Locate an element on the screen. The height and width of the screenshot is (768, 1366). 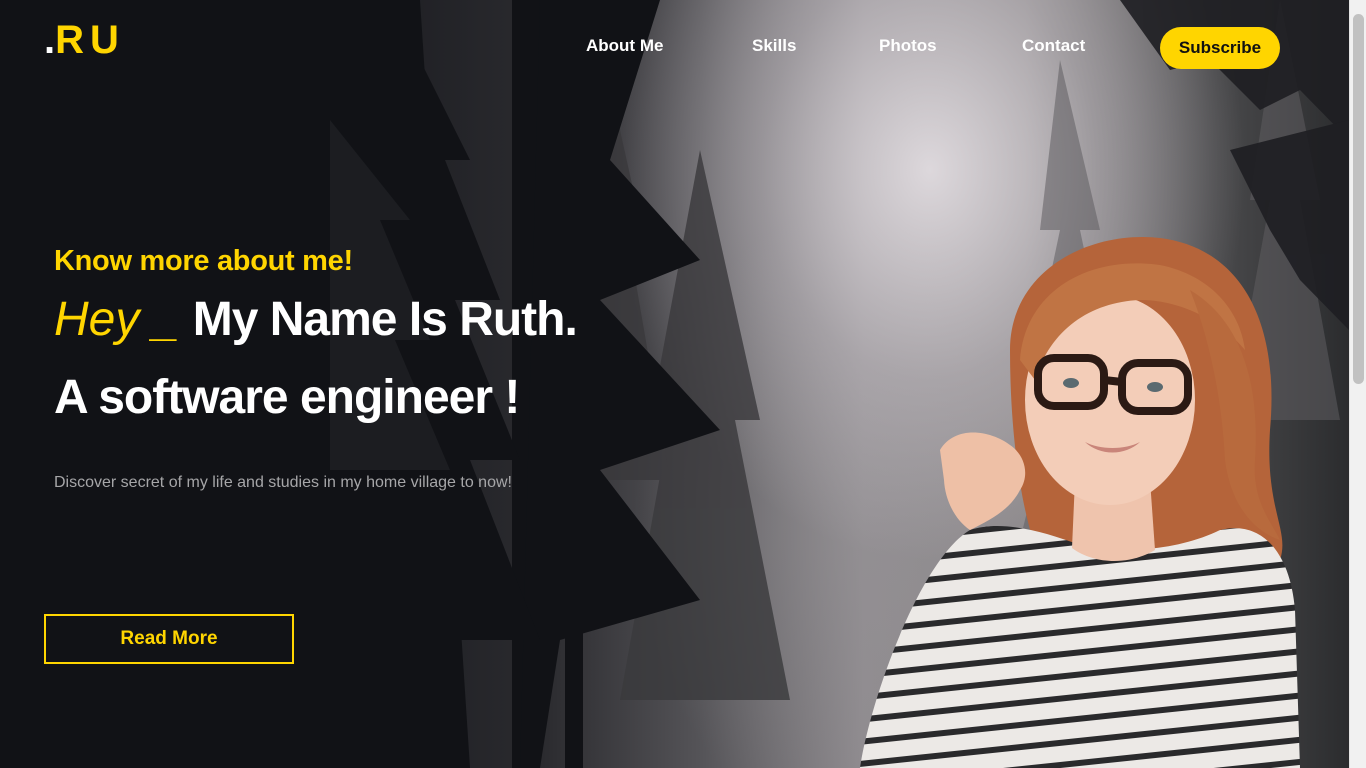
hero-headline-role: A software engineer ! is located at coordinates (287, 397).